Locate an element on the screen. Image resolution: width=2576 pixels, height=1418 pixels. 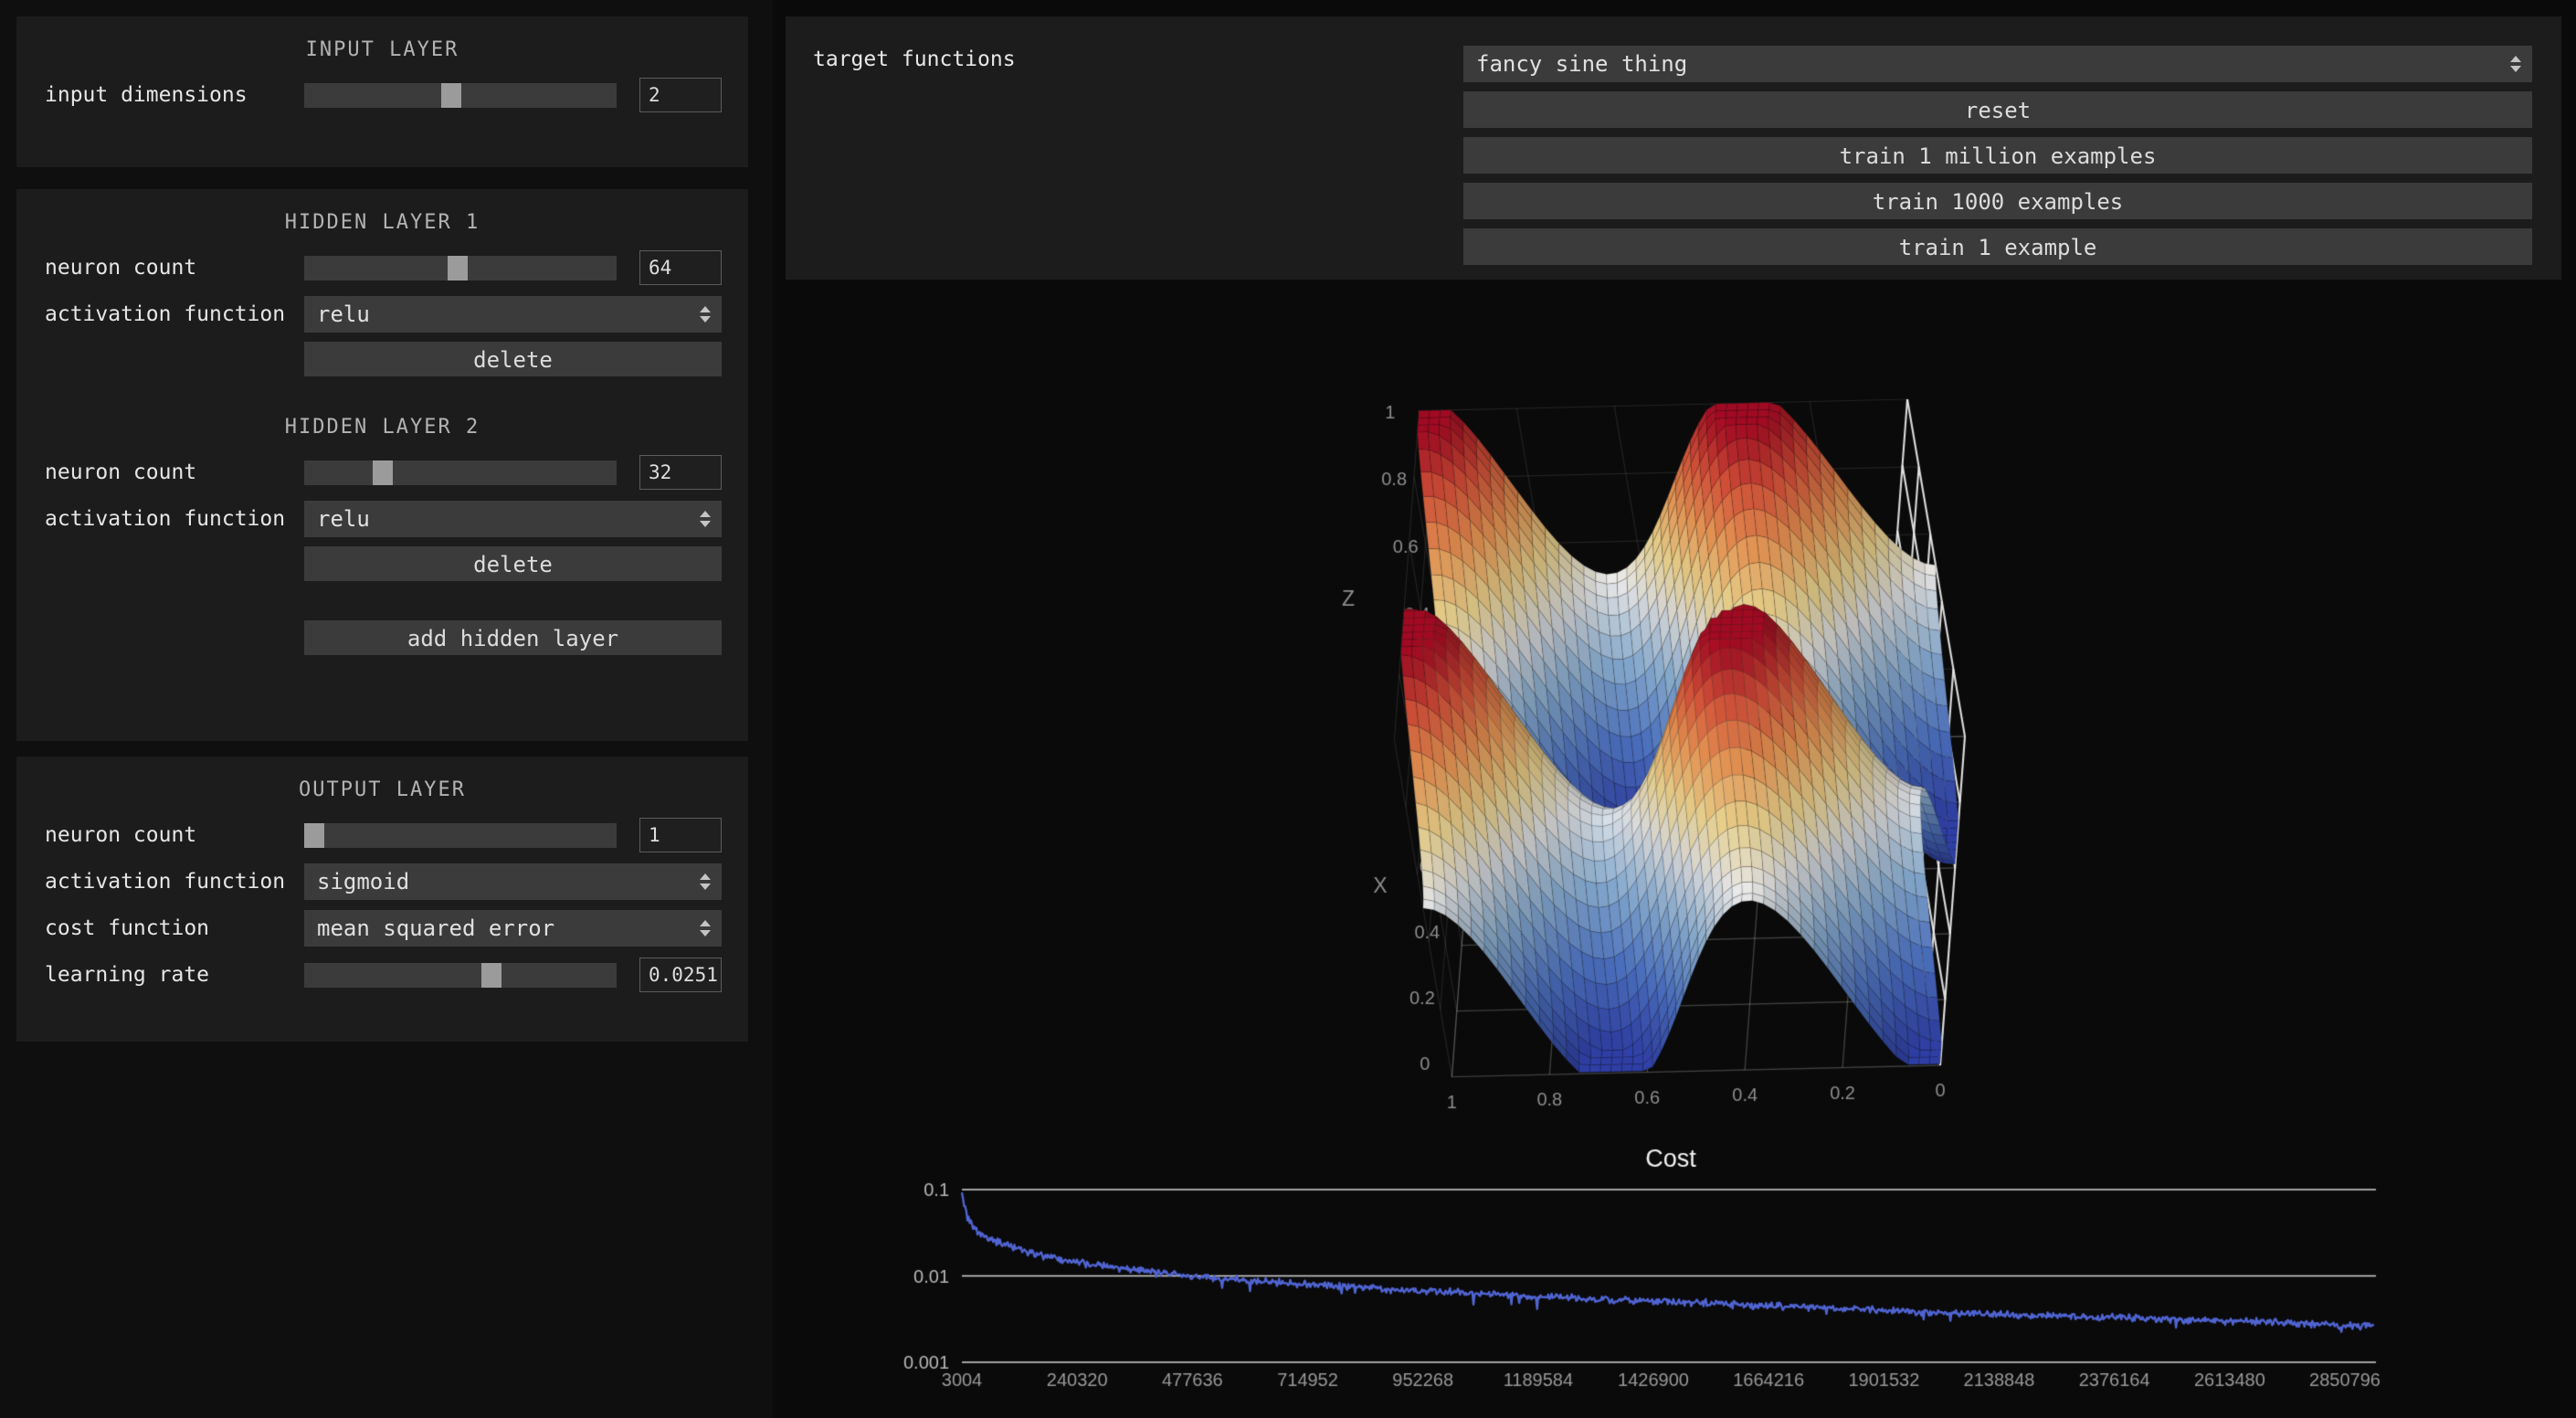
target-function-value: fancy sine thing is located at coordinates (1582, 64).